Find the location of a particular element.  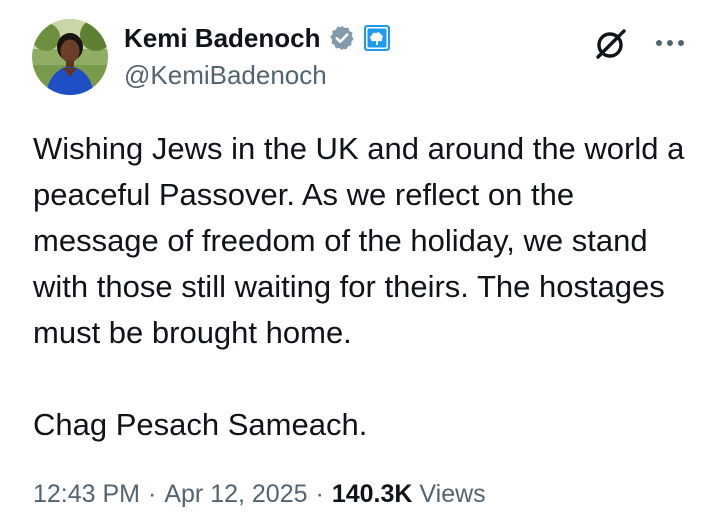

author-handle: @KemiBadenoch is located at coordinates (225, 75).